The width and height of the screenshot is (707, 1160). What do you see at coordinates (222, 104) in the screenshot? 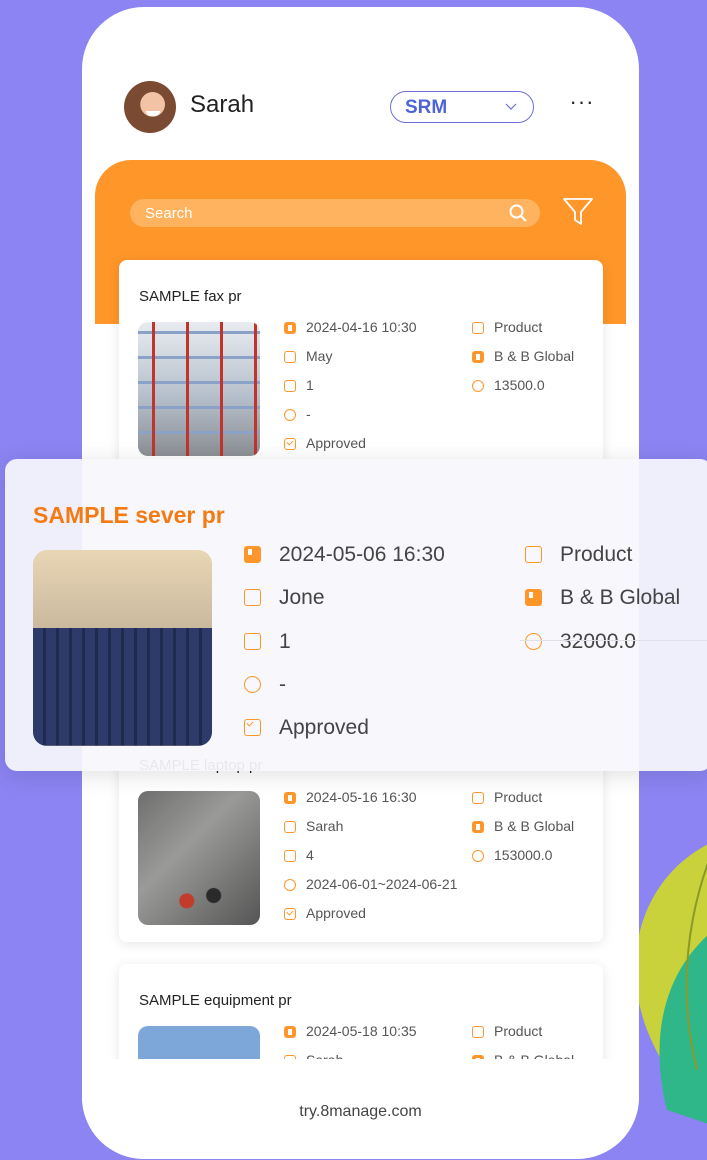
I see `user-name: Sarah` at bounding box center [222, 104].